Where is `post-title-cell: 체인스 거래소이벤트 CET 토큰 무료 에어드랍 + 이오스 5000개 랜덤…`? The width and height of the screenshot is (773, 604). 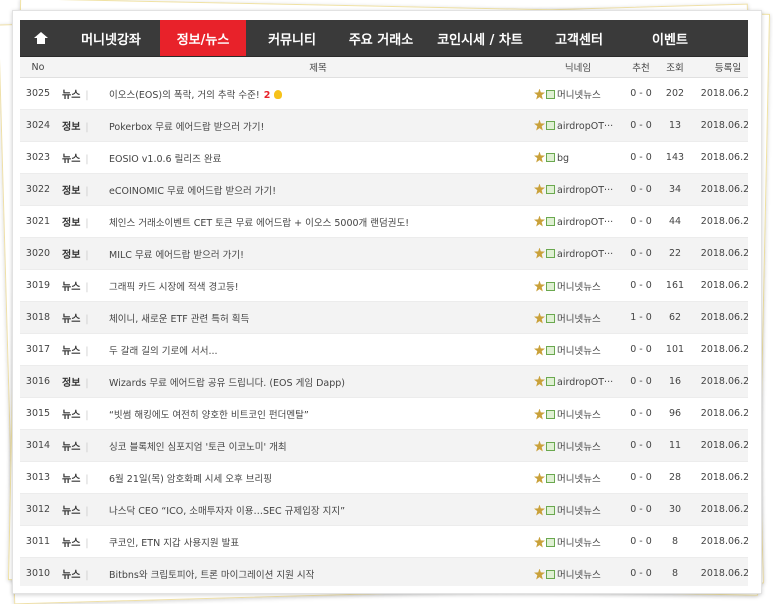 post-title-cell: 체인스 거래소이벤트 CET 토큰 무료 에어드랍 + 이오스 5000개 랜덤… is located at coordinates (317, 221).